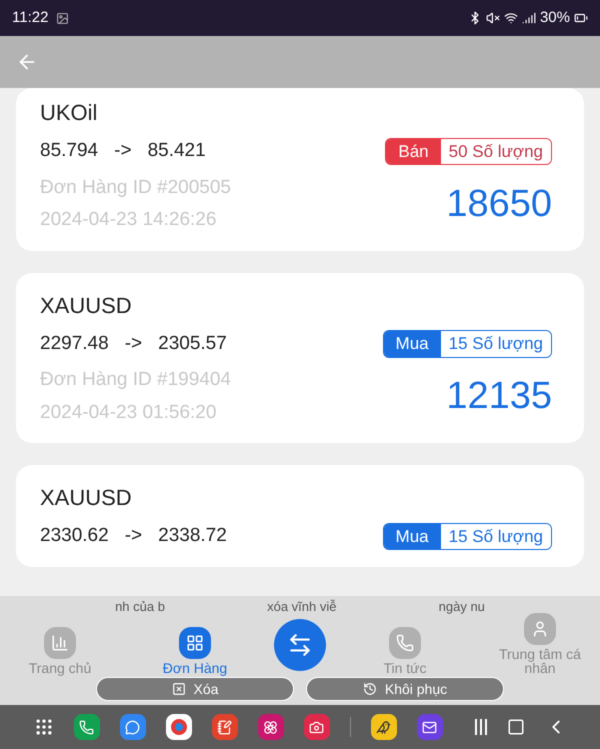 This screenshot has width=600, height=749. Describe the element at coordinates (177, 151) in the screenshot. I see `close-price: 85.421` at that location.